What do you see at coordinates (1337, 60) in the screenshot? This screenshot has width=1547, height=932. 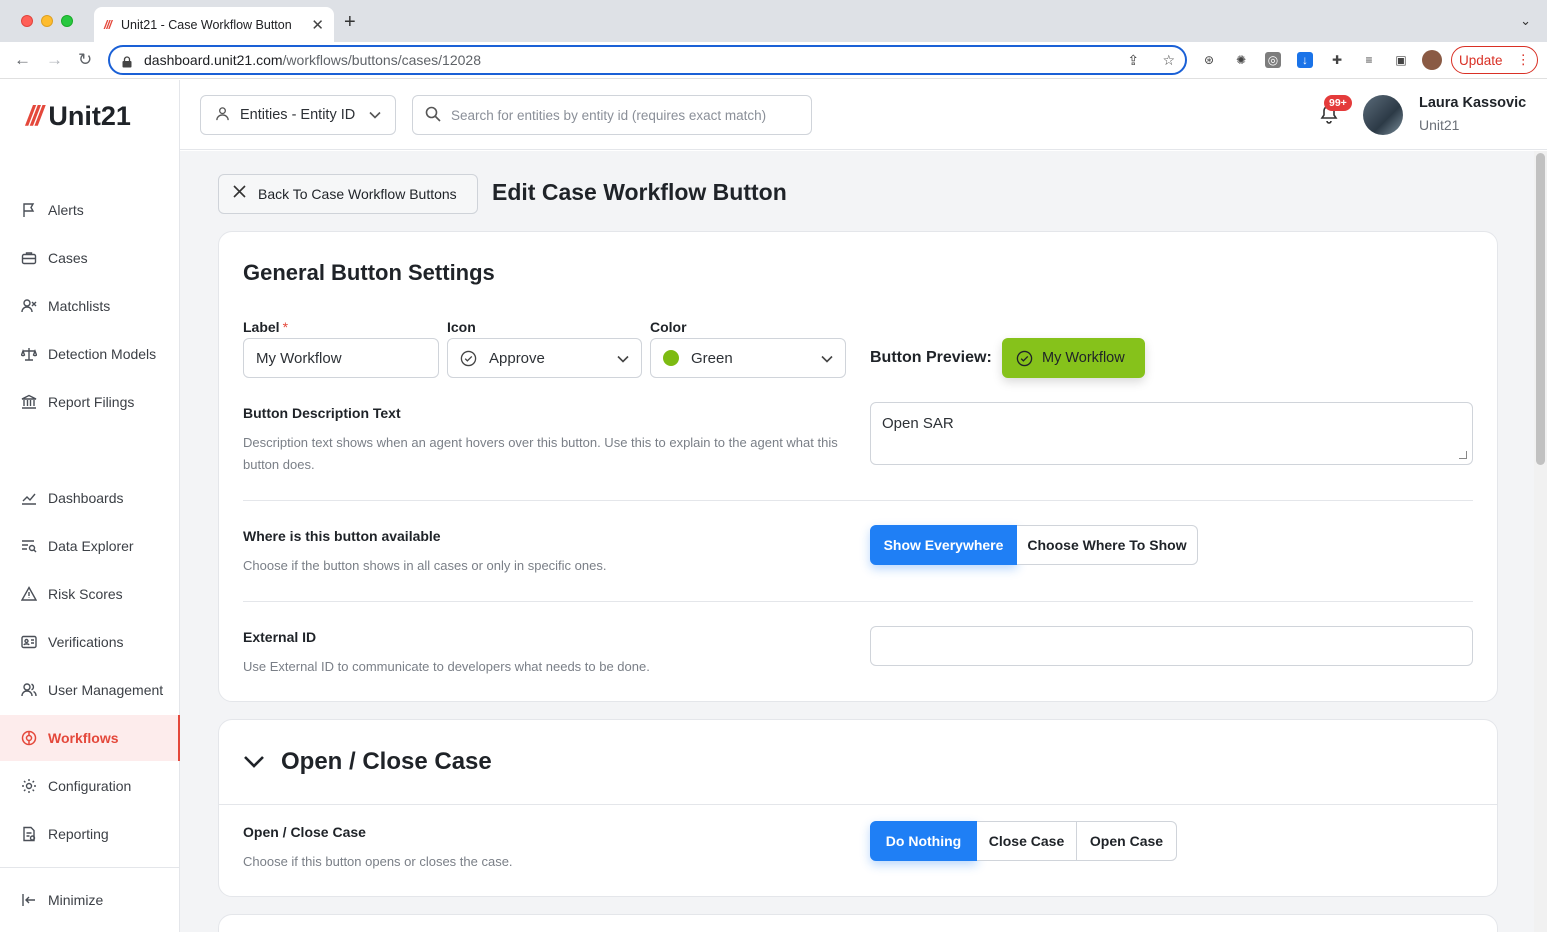 I see `extensions-puzzle-icon: ✚` at bounding box center [1337, 60].